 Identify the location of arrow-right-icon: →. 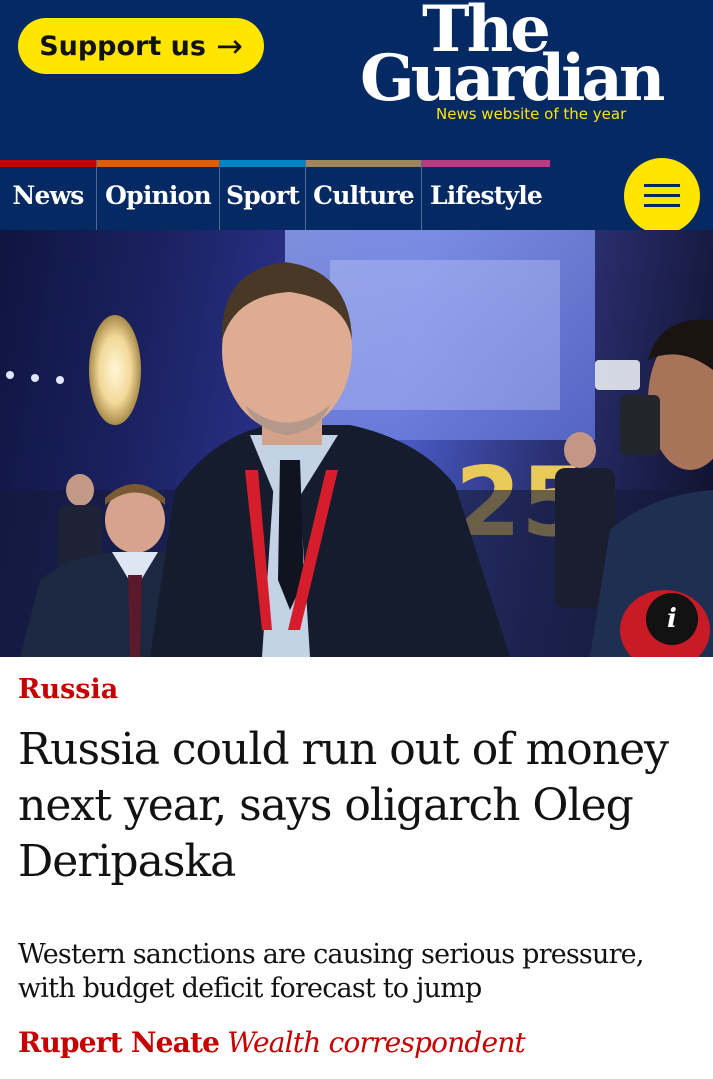
(229, 46).